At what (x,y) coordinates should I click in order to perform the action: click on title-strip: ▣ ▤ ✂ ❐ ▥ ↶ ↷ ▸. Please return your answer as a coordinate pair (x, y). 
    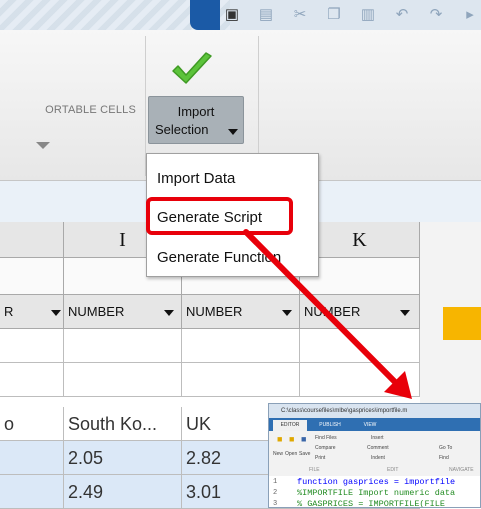
    Looking at the image, I should click on (240, 15).